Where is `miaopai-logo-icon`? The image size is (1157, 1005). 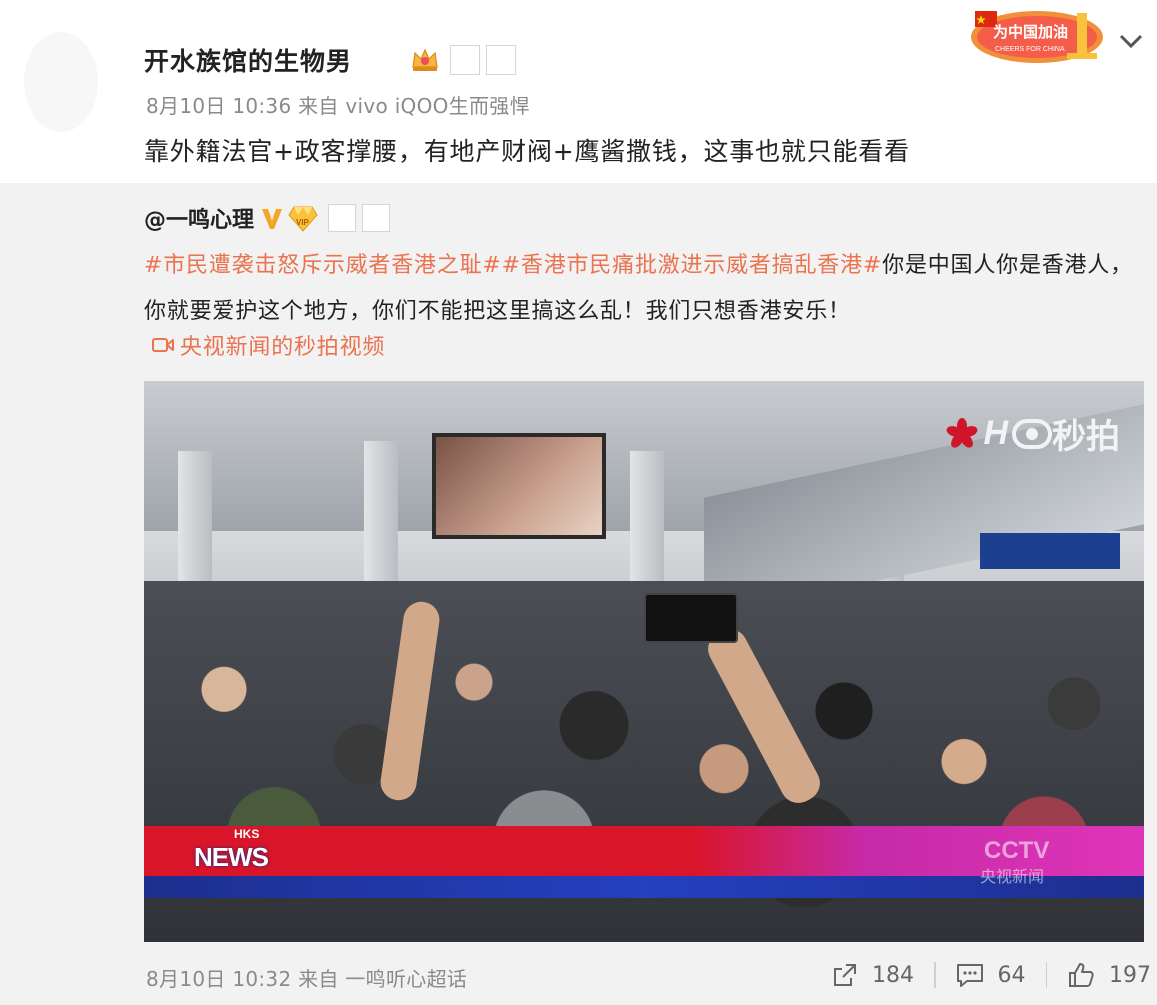
miaopai-logo-icon is located at coordinates (1032, 433).